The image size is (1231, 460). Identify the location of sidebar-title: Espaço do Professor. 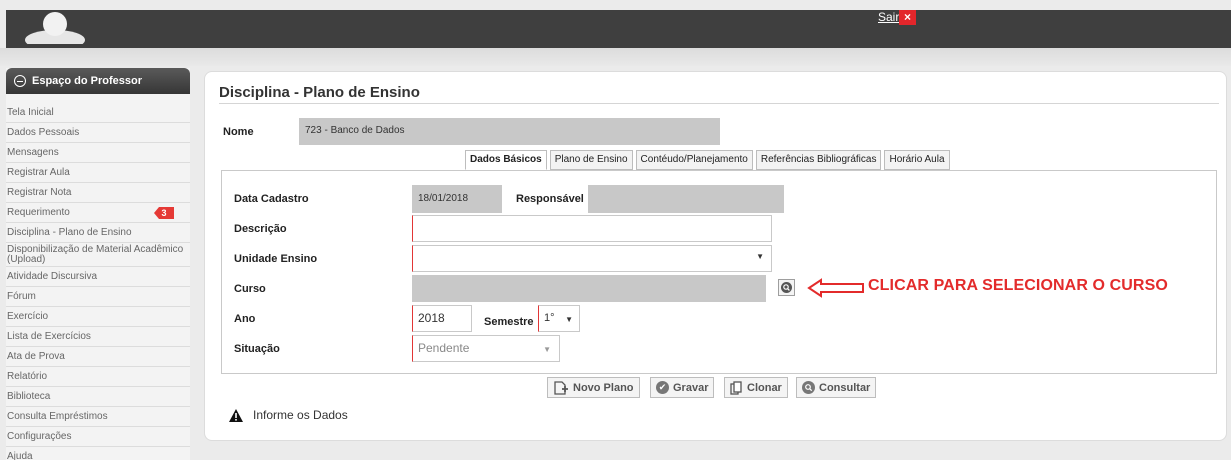
(87, 81).